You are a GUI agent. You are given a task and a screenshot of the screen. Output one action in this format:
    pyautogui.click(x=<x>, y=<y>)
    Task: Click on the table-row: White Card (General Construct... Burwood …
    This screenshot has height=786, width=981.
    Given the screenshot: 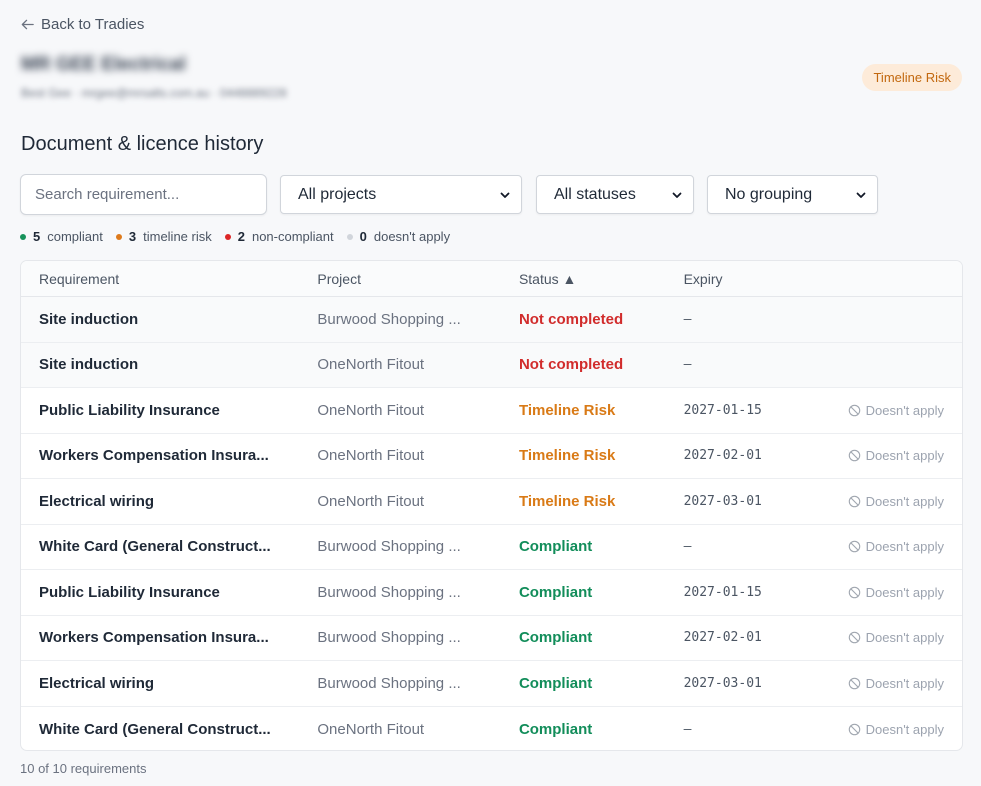 What is the action you would take?
    pyautogui.click(x=491, y=547)
    